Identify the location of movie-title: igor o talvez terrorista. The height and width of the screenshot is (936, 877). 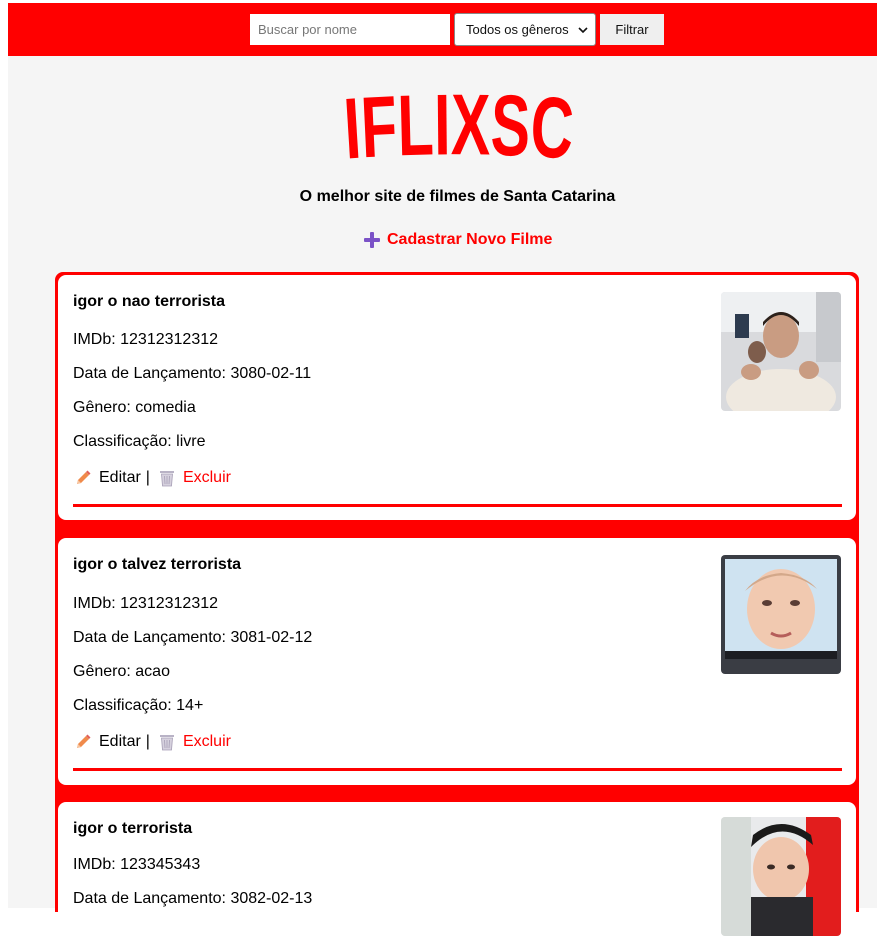
(157, 564).